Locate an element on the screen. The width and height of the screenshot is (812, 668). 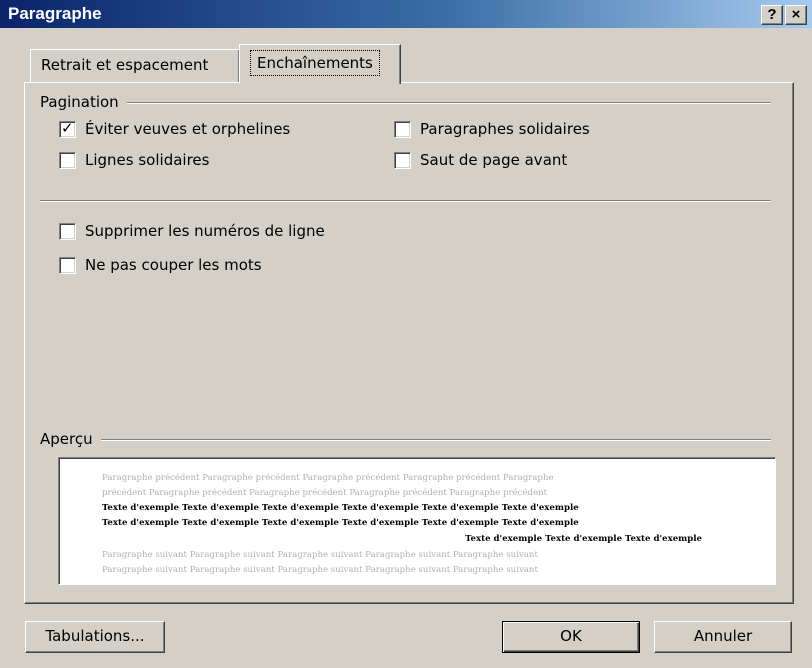
help-icon: ? is located at coordinates (772, 14).